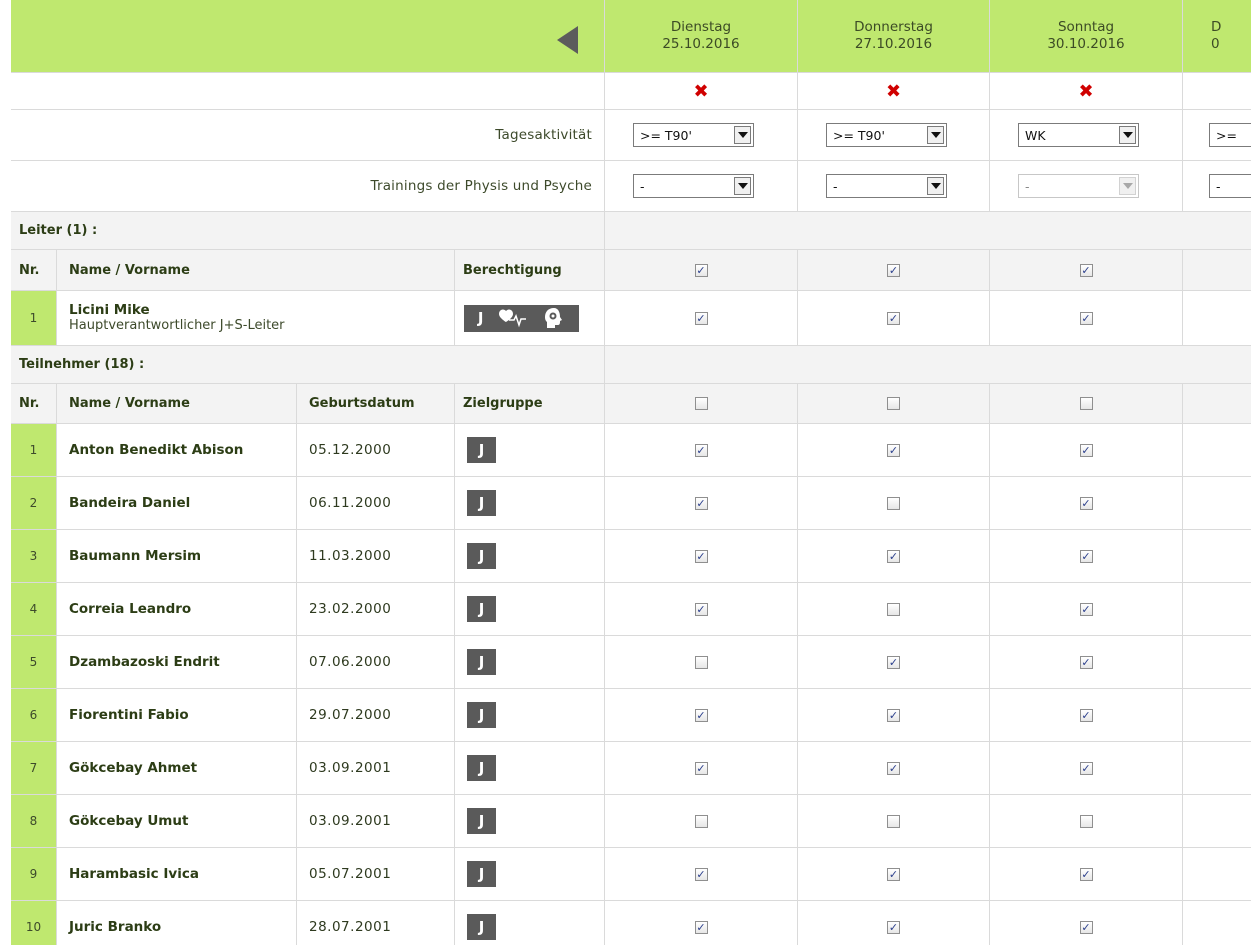 This screenshot has width=1251, height=945. What do you see at coordinates (376, 556) in the screenshot?
I see `birthdate-cell: 11.03.2000` at bounding box center [376, 556].